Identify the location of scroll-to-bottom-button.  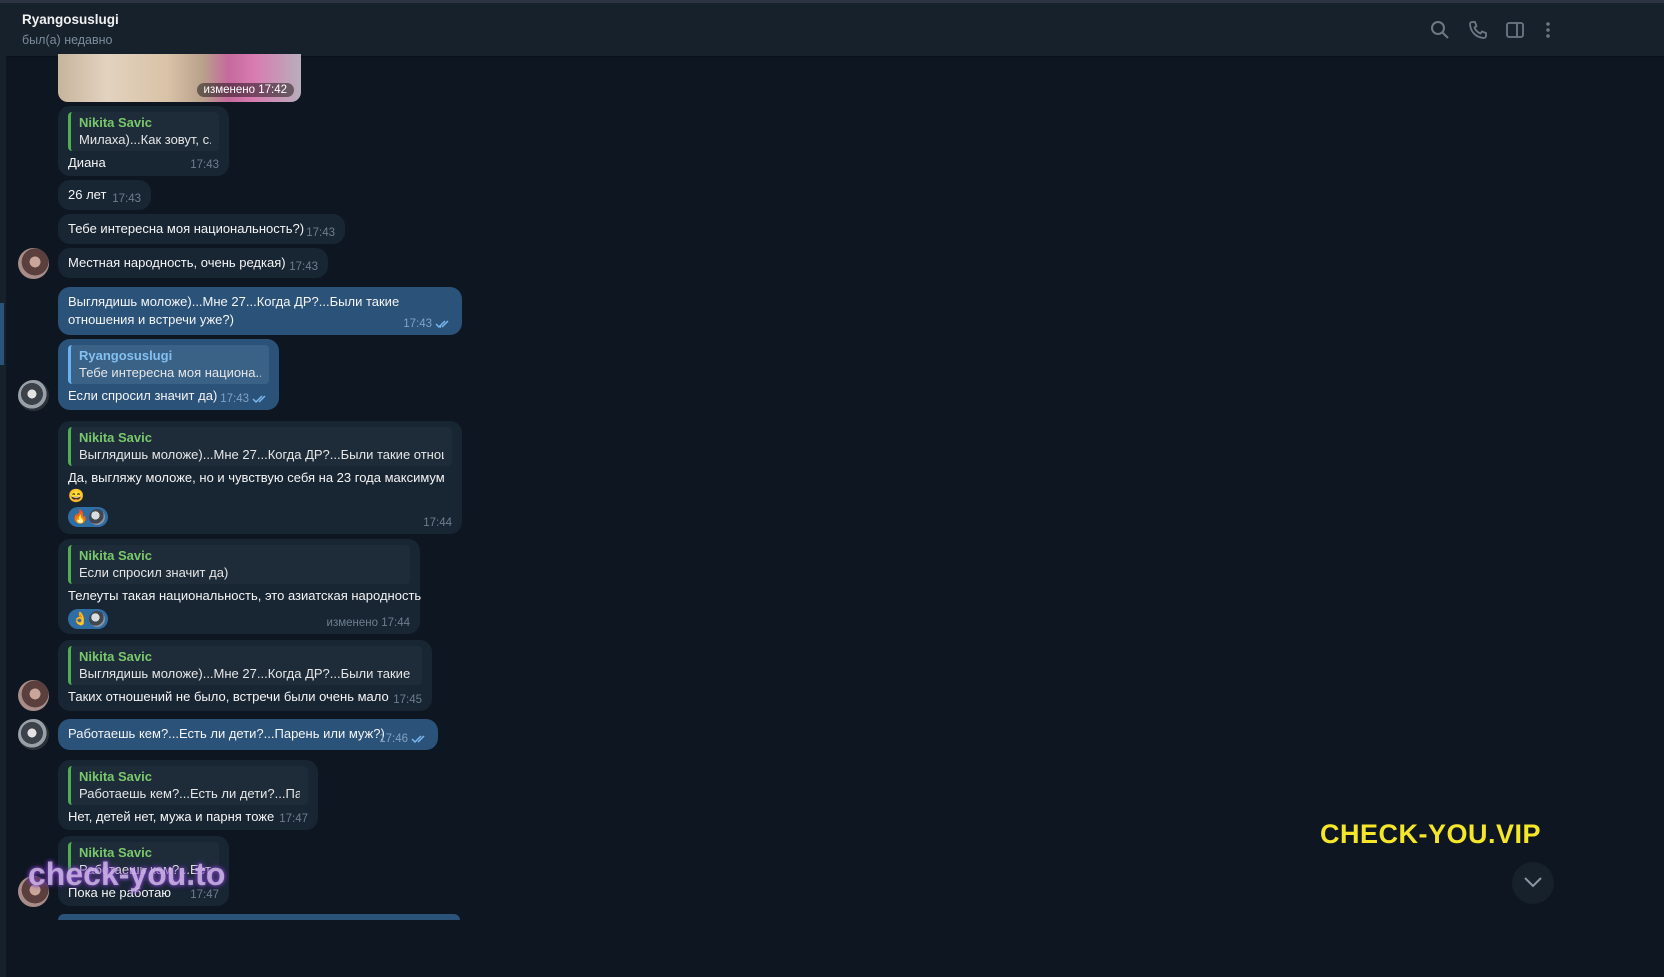
(1533, 883).